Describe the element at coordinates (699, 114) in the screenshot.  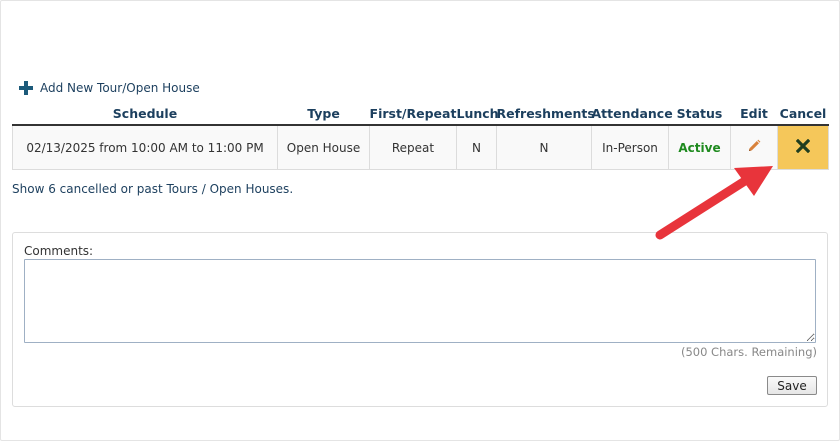
I see `header-status: Status` at that location.